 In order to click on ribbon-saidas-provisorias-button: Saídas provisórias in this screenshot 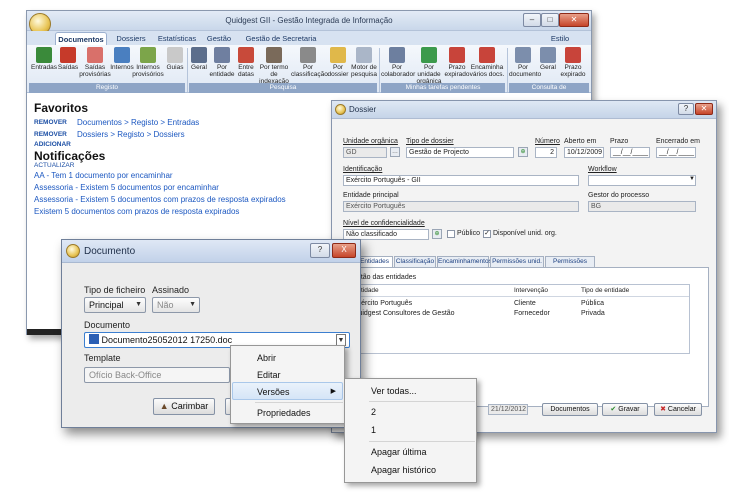, I will do `click(95, 62)`.